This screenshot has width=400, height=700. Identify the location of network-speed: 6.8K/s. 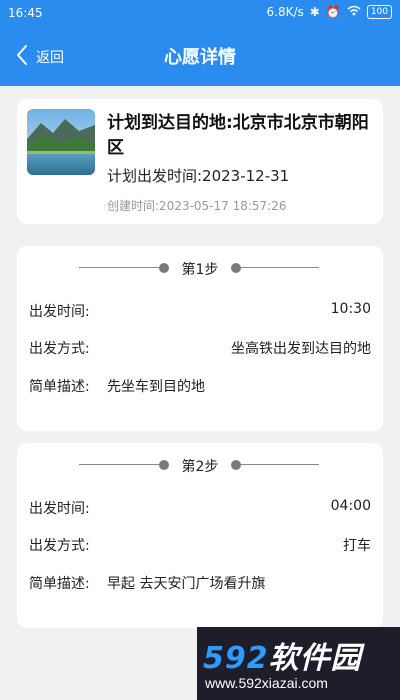
(285, 12).